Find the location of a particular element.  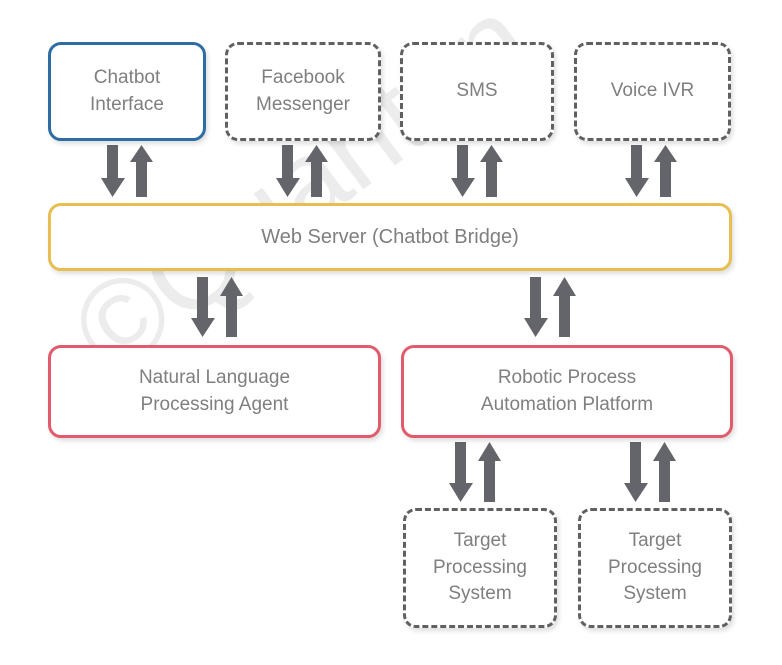

node-label: Web Server (Chatbot Bridge) is located at coordinates (390, 236).